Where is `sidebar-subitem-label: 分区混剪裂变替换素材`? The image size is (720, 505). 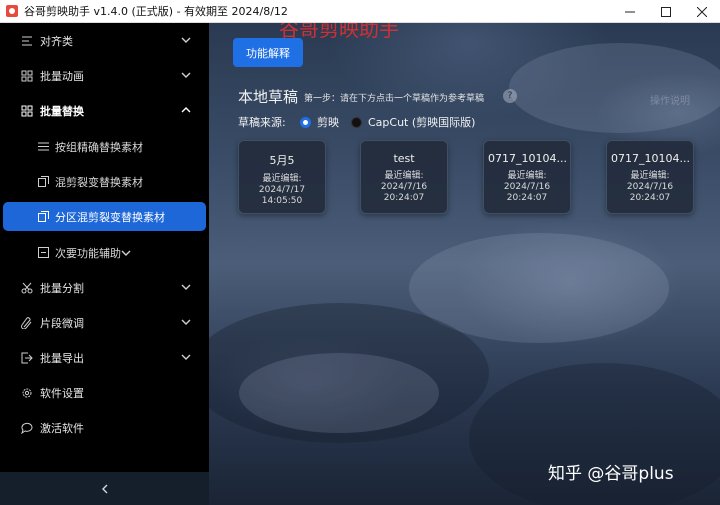 sidebar-subitem-label: 分区混剪裂变替换素材 is located at coordinates (110, 217).